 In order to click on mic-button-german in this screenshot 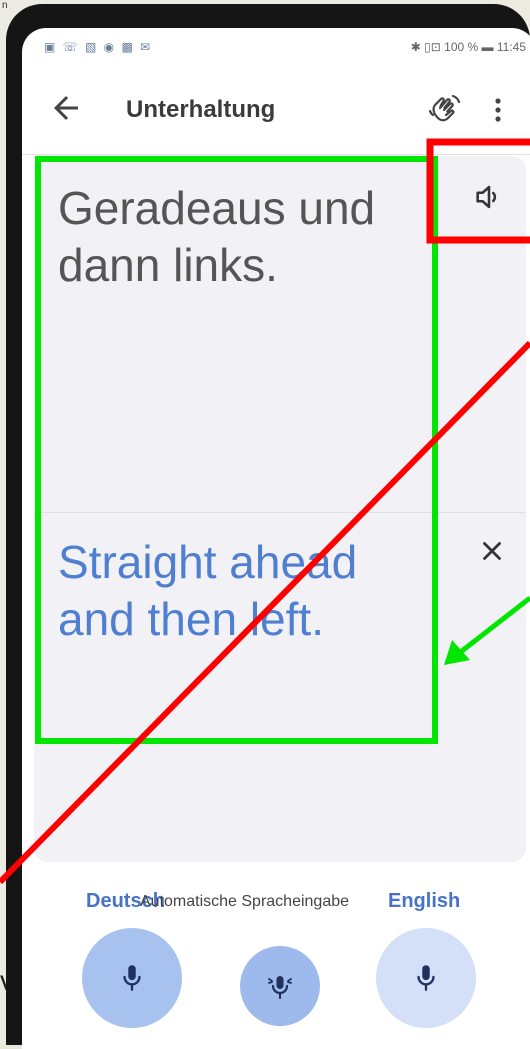, I will do `click(132, 978)`.